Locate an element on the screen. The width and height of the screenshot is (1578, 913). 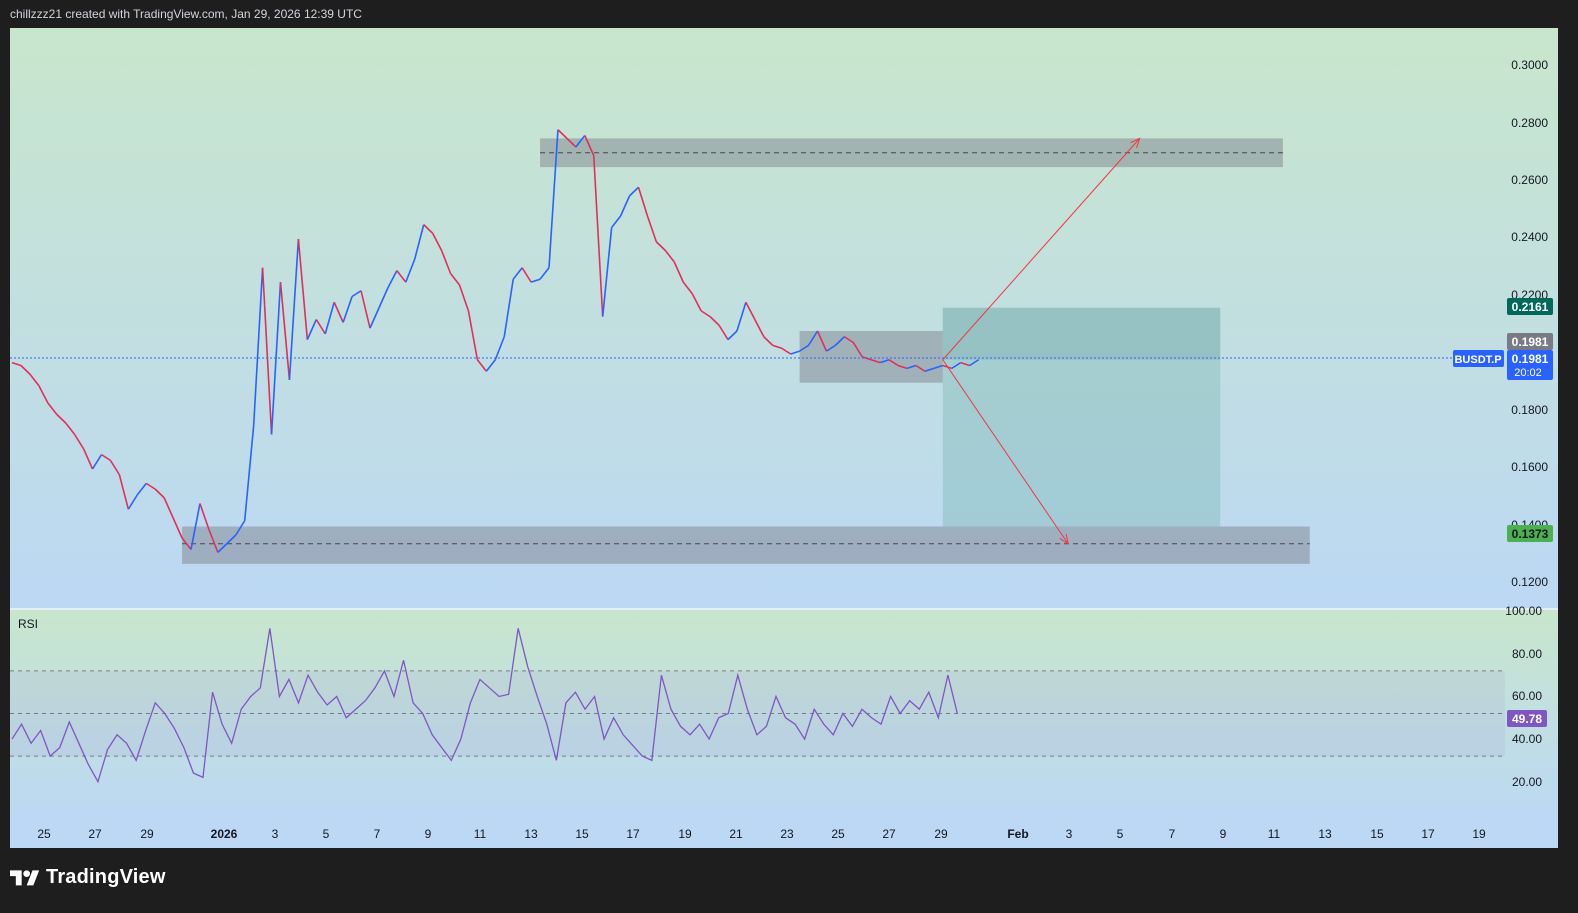
svg-text: BUSDT.P is located at coordinates (1477, 360).